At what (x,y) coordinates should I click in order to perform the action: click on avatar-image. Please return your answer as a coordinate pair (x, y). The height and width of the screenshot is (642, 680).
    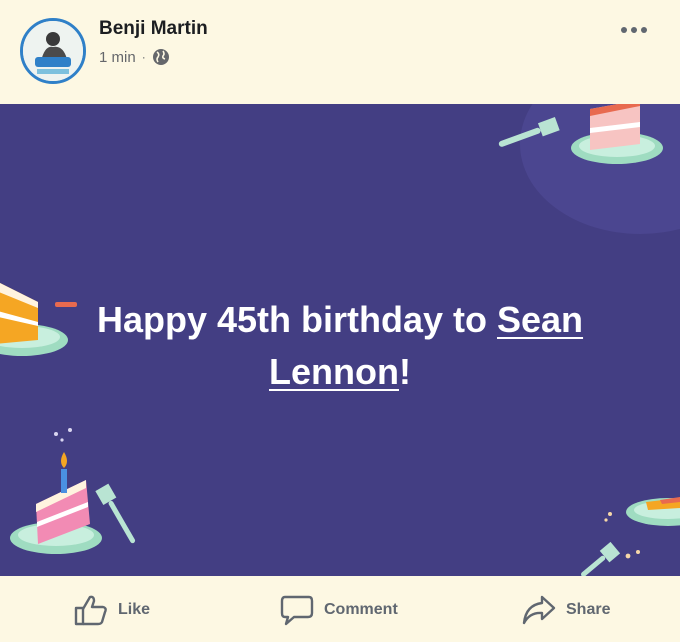
    Looking at the image, I should click on (53, 51).